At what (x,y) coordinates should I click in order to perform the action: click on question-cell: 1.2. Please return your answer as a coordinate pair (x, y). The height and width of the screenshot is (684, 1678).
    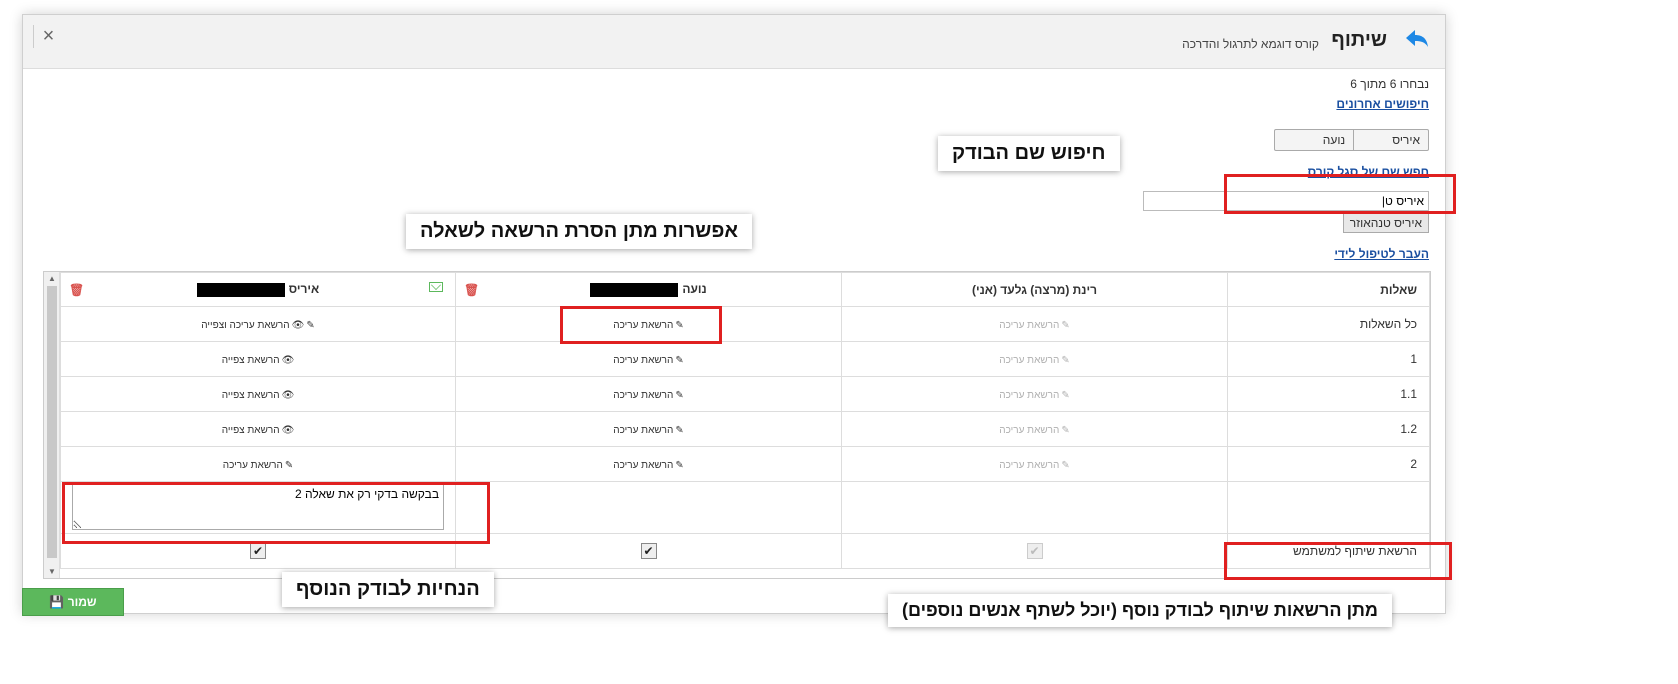
    Looking at the image, I should click on (1328, 429).